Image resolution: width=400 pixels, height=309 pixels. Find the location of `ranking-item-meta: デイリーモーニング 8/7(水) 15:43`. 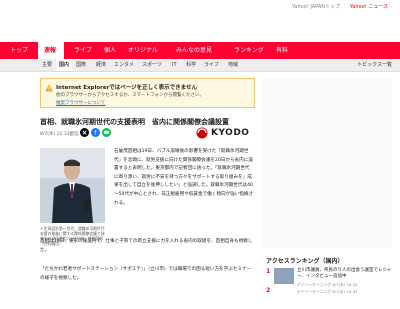

ranking-item-meta: デイリーモーニング 8/7(水) 15:43 is located at coordinates (327, 291).